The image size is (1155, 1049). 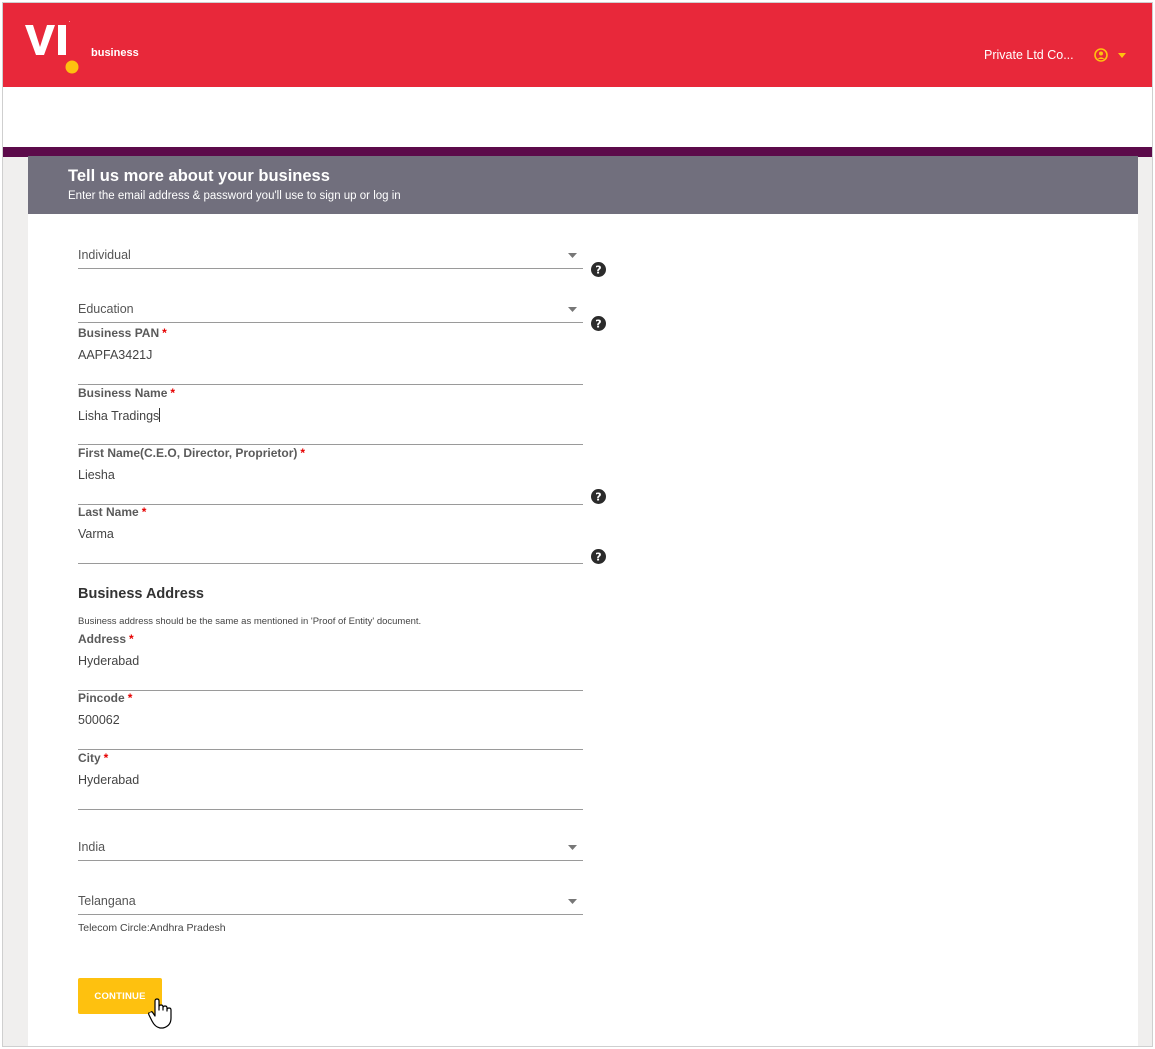 What do you see at coordinates (104, 255) in the screenshot?
I see `entity-type-value: Individual` at bounding box center [104, 255].